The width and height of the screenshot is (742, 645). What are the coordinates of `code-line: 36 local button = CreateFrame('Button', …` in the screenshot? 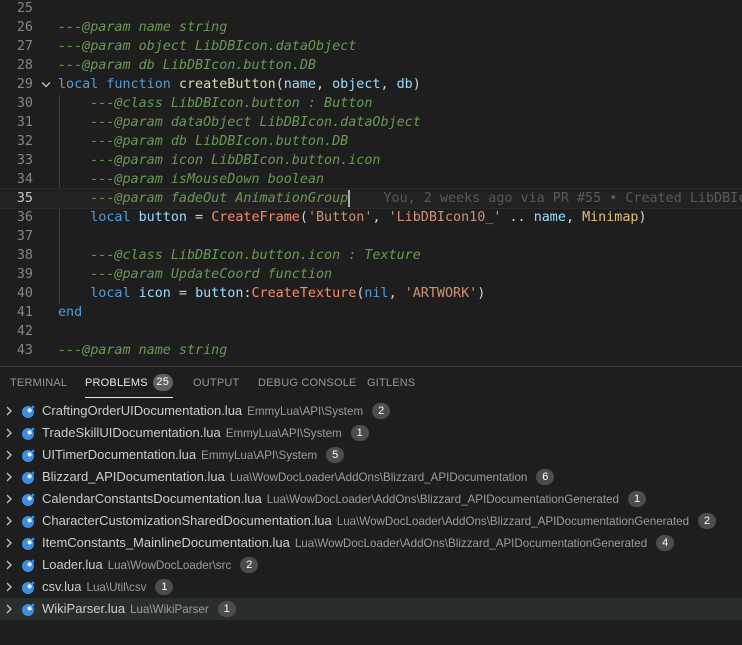 It's located at (371, 217).